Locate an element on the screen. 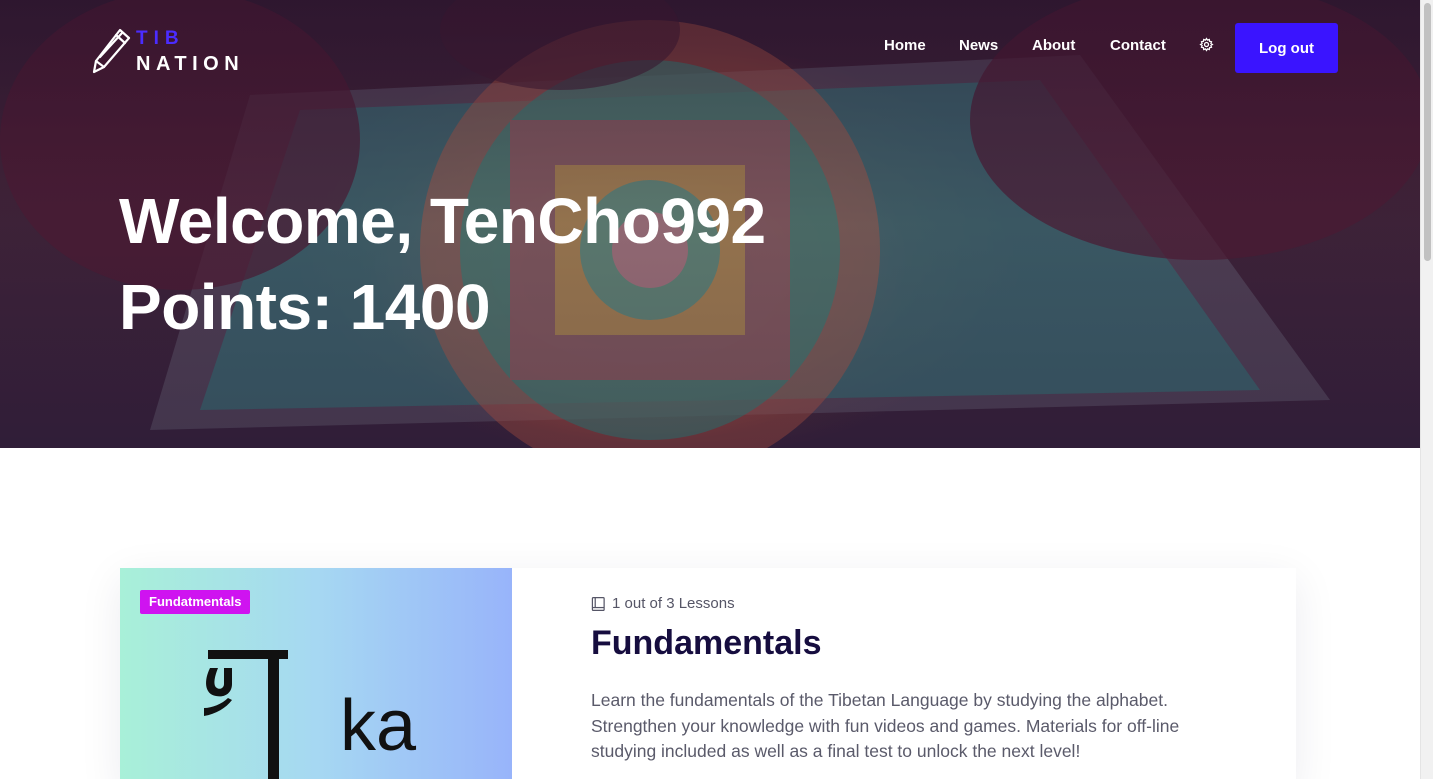  tibetan-ka-glyph is located at coordinates (246, 714).